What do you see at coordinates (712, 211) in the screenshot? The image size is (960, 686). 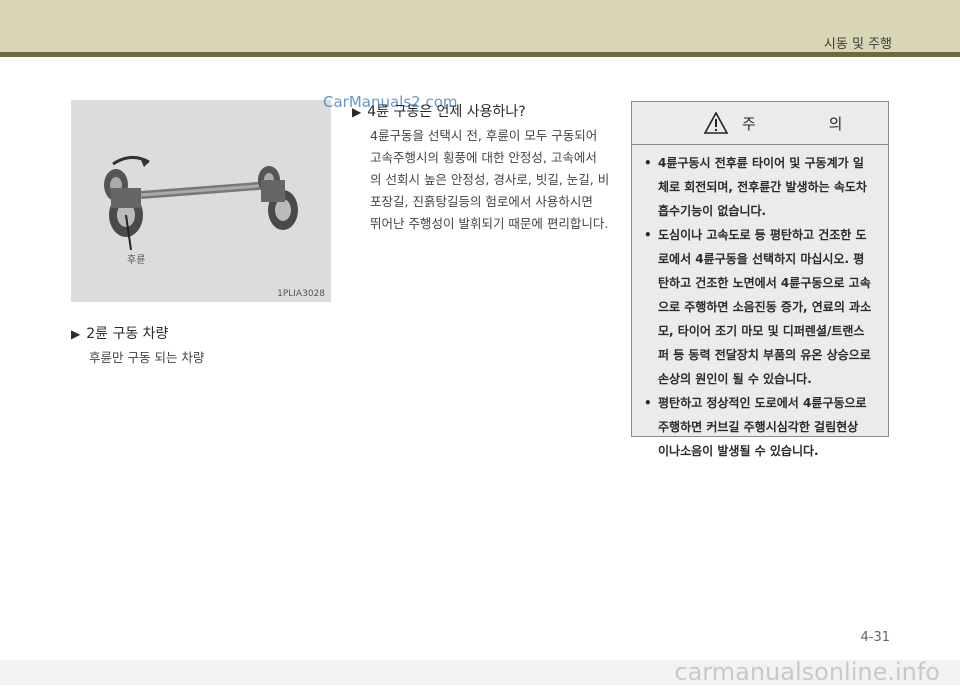 I see `caution-line: 흡수기능이 없습니다.` at bounding box center [712, 211].